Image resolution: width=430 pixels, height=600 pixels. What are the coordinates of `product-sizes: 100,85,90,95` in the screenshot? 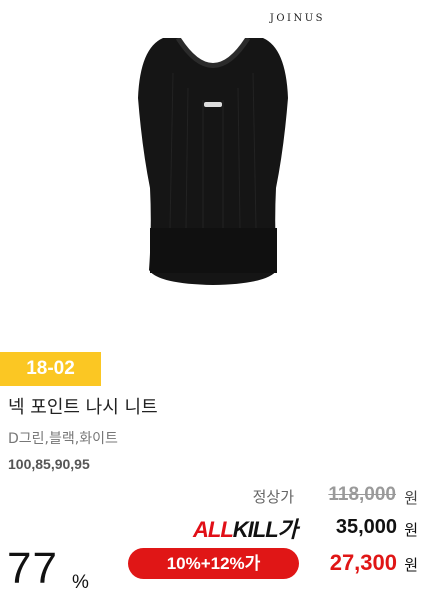 It's located at (49, 464).